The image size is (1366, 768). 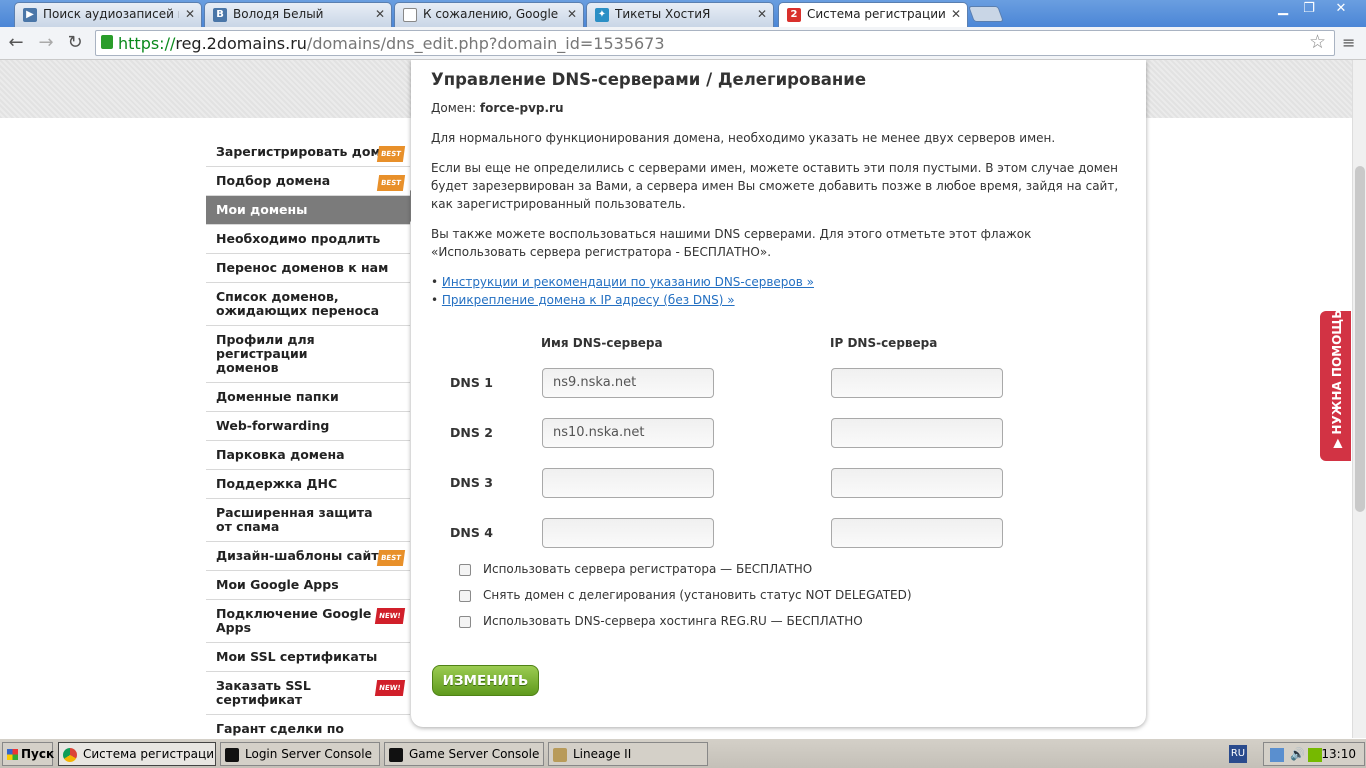 What do you see at coordinates (873, 15) in the screenshot?
I see `browser-tab-active: 2 Система регистрации доме ✕` at bounding box center [873, 15].